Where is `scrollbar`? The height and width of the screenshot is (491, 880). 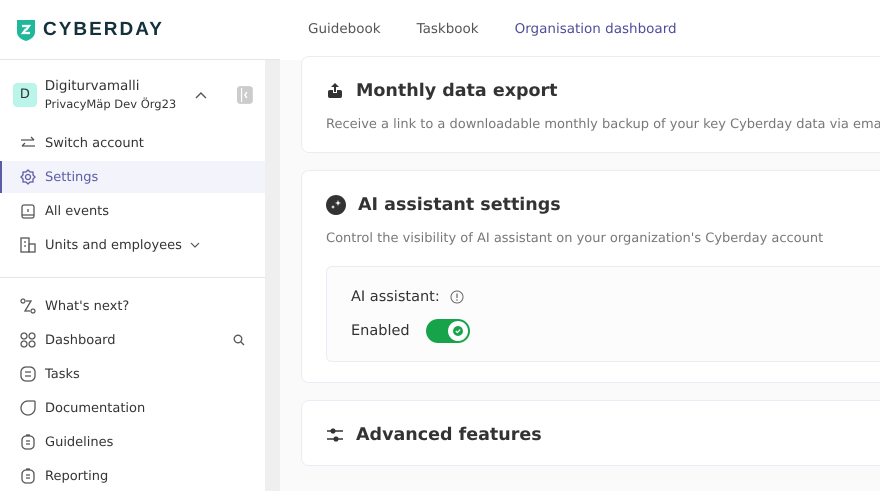
scrollbar is located at coordinates (272, 275).